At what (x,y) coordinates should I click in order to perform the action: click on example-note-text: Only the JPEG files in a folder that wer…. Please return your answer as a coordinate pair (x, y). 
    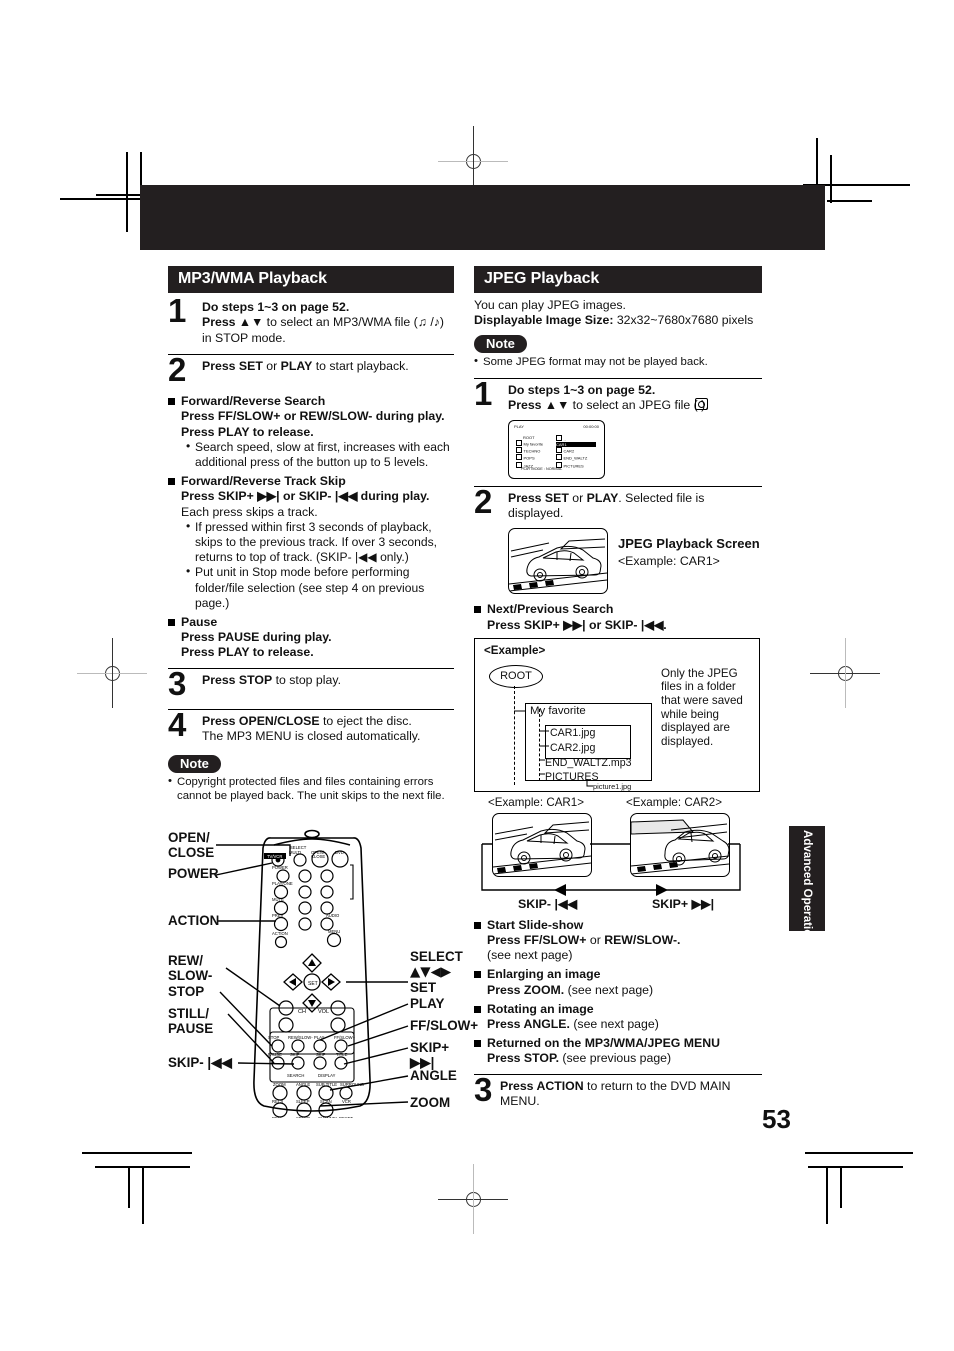
    Looking at the image, I should click on (702, 707).